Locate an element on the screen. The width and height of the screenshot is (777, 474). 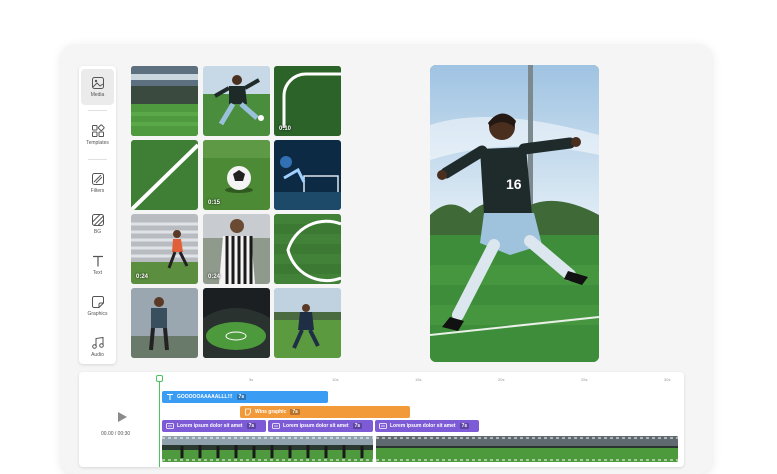
media-tile-striped-player: 0:24 is located at coordinates (236, 249).